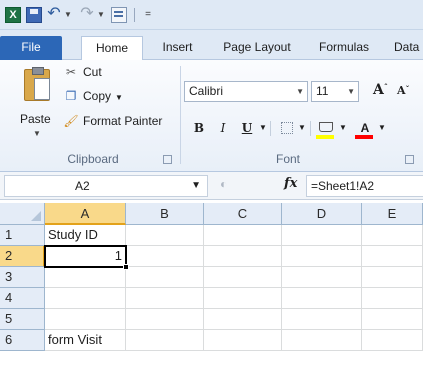 The height and width of the screenshot is (369, 423). I want to click on copy-icon: ❐, so click(71, 96).